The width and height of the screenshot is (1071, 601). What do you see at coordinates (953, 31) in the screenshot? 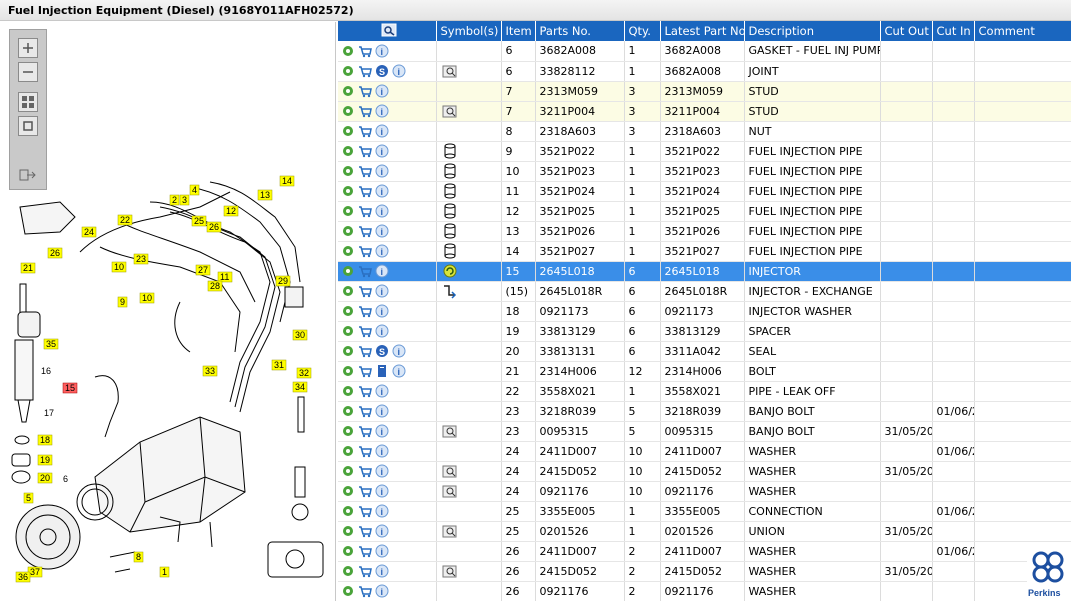
I see `column-header-cut-in: Cut In` at bounding box center [953, 31].